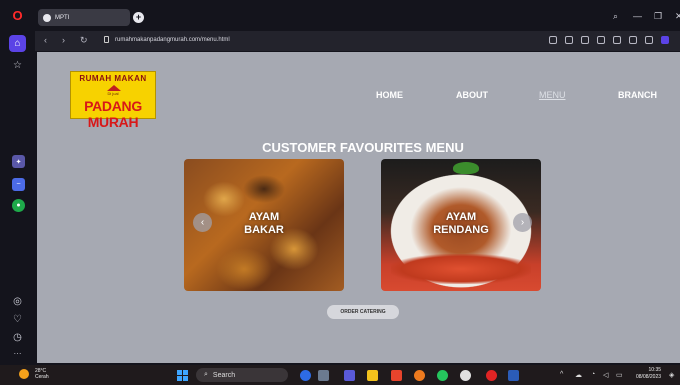 This screenshot has height=385, width=680. What do you see at coordinates (466, 168) in the screenshot?
I see `leaf-decor` at bounding box center [466, 168].